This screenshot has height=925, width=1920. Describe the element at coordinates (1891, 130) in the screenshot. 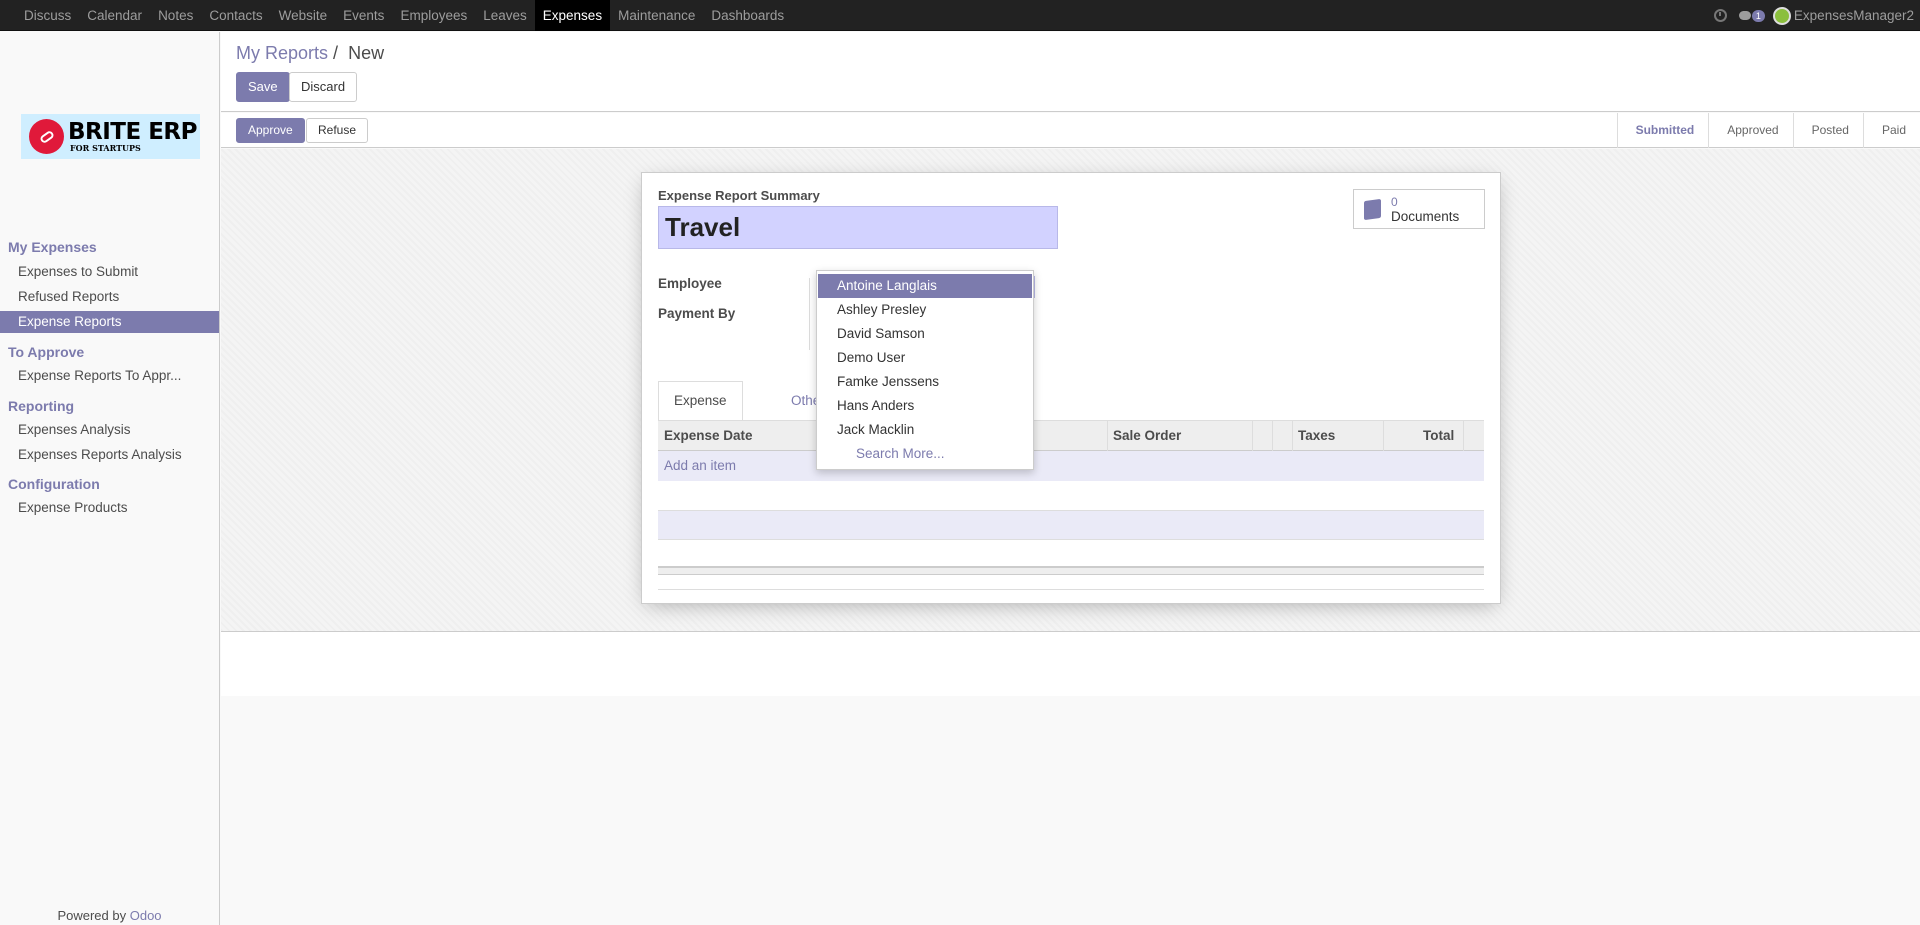

I see `stage-paid: Paid` at that location.